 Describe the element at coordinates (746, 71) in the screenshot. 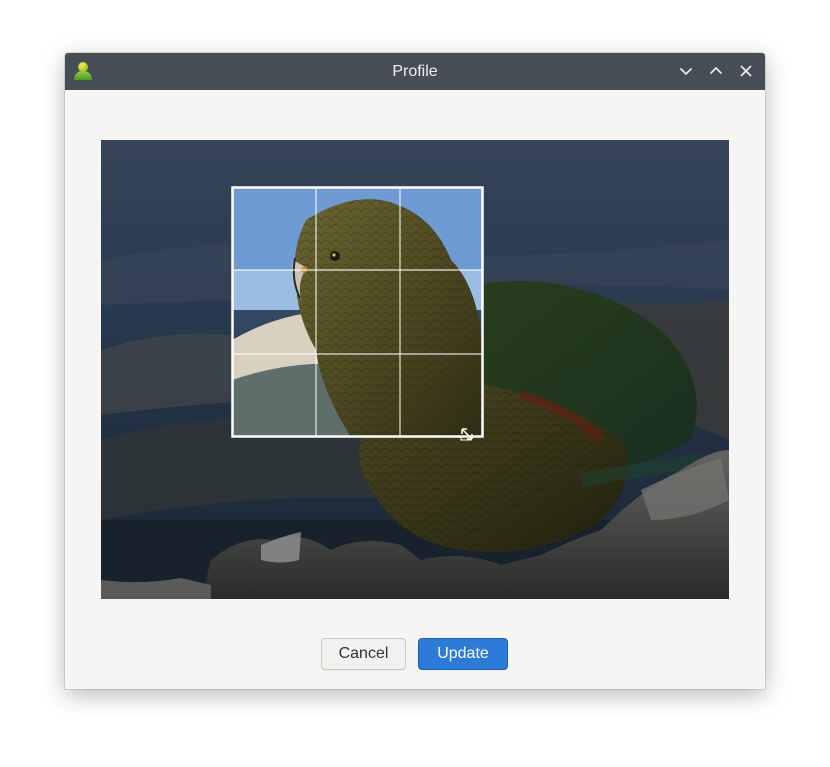

I see `close-icon` at that location.